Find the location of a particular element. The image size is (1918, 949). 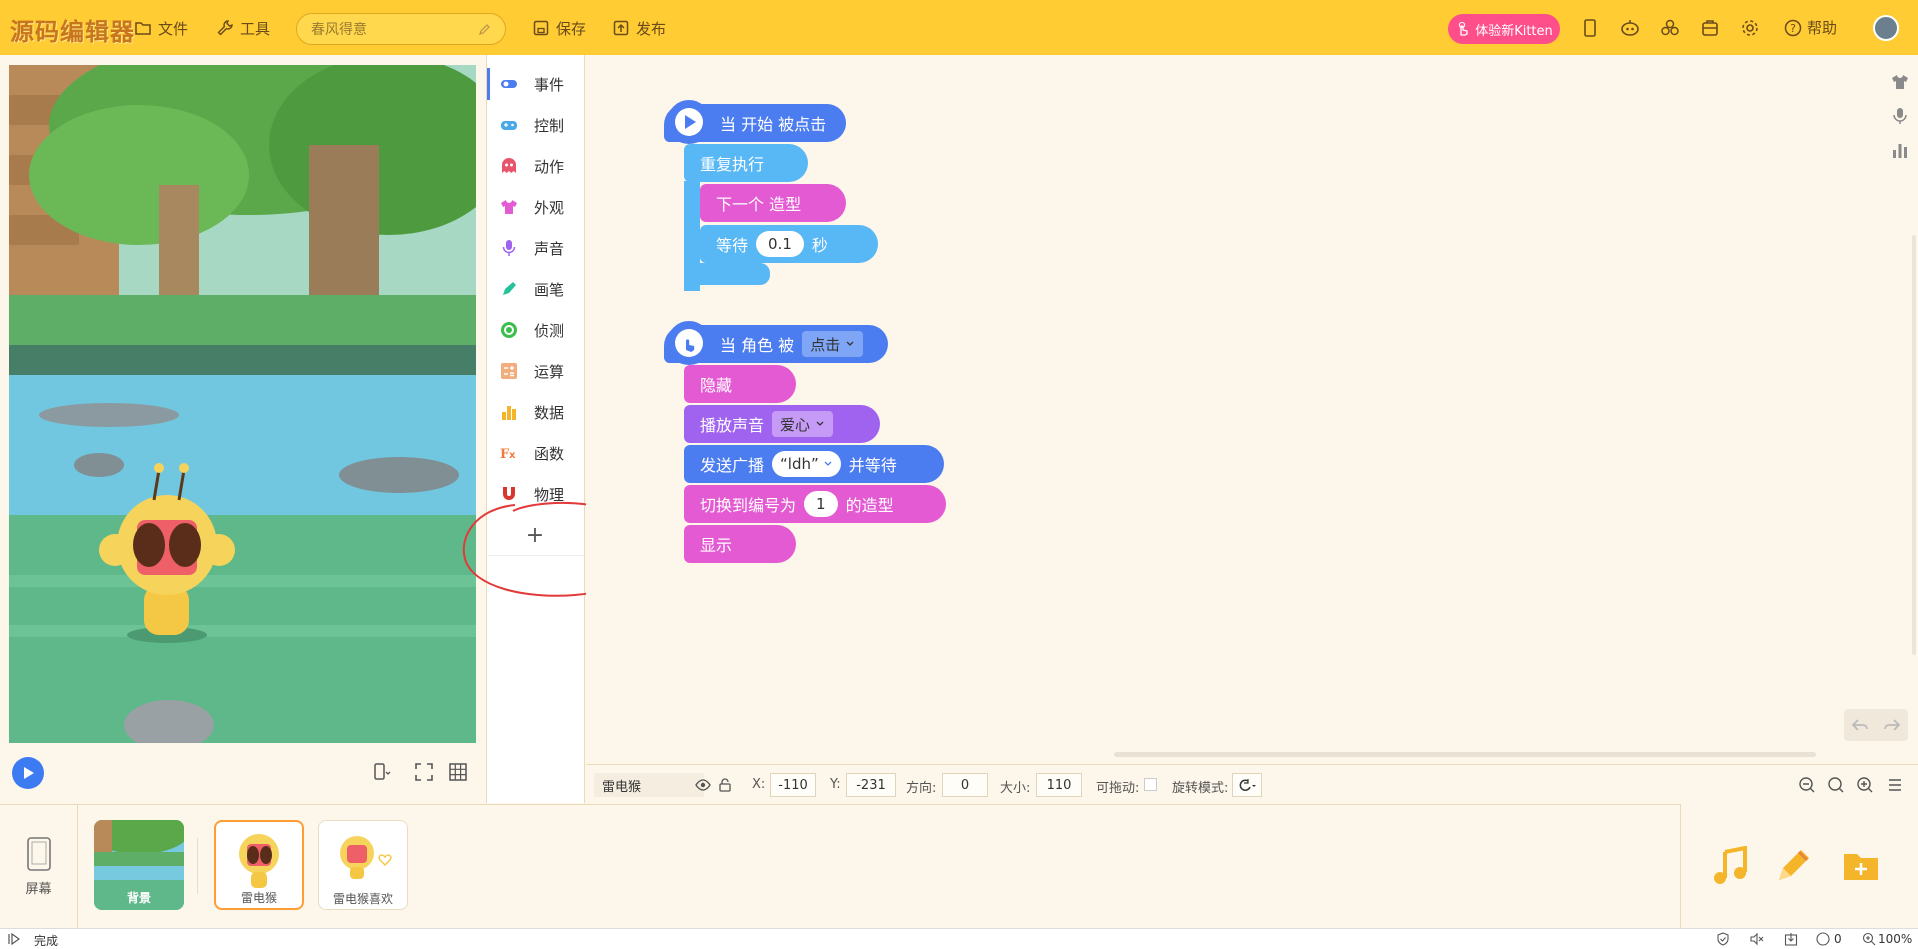

download-icon is located at coordinates (1791, 939).